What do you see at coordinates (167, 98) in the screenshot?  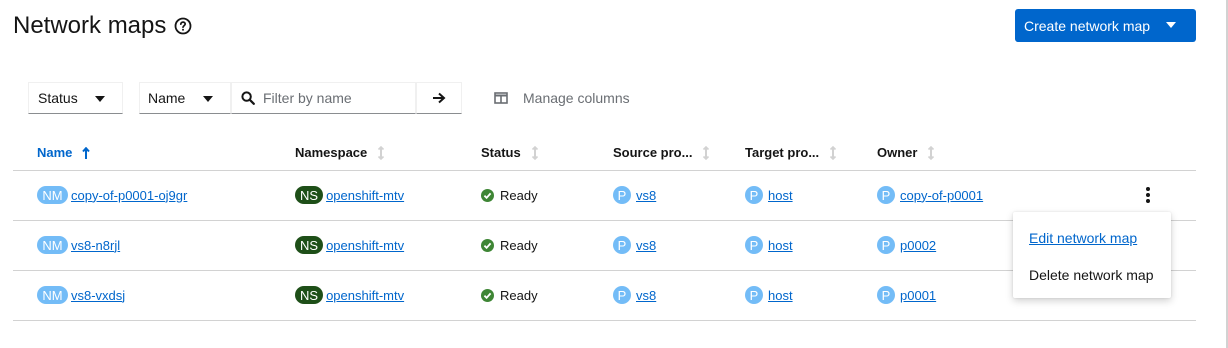 I see `name-filter-label: Name` at bounding box center [167, 98].